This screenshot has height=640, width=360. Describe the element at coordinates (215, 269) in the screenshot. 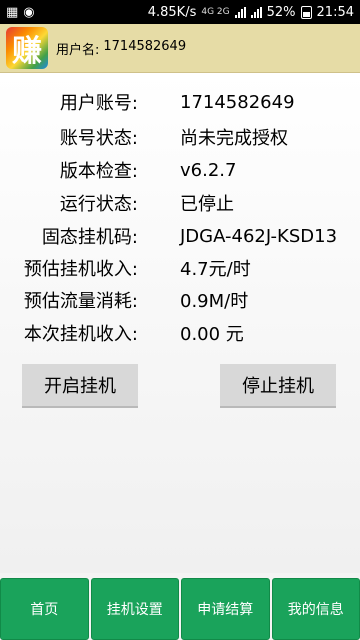

I see `info-value: 4.7元/时` at that location.